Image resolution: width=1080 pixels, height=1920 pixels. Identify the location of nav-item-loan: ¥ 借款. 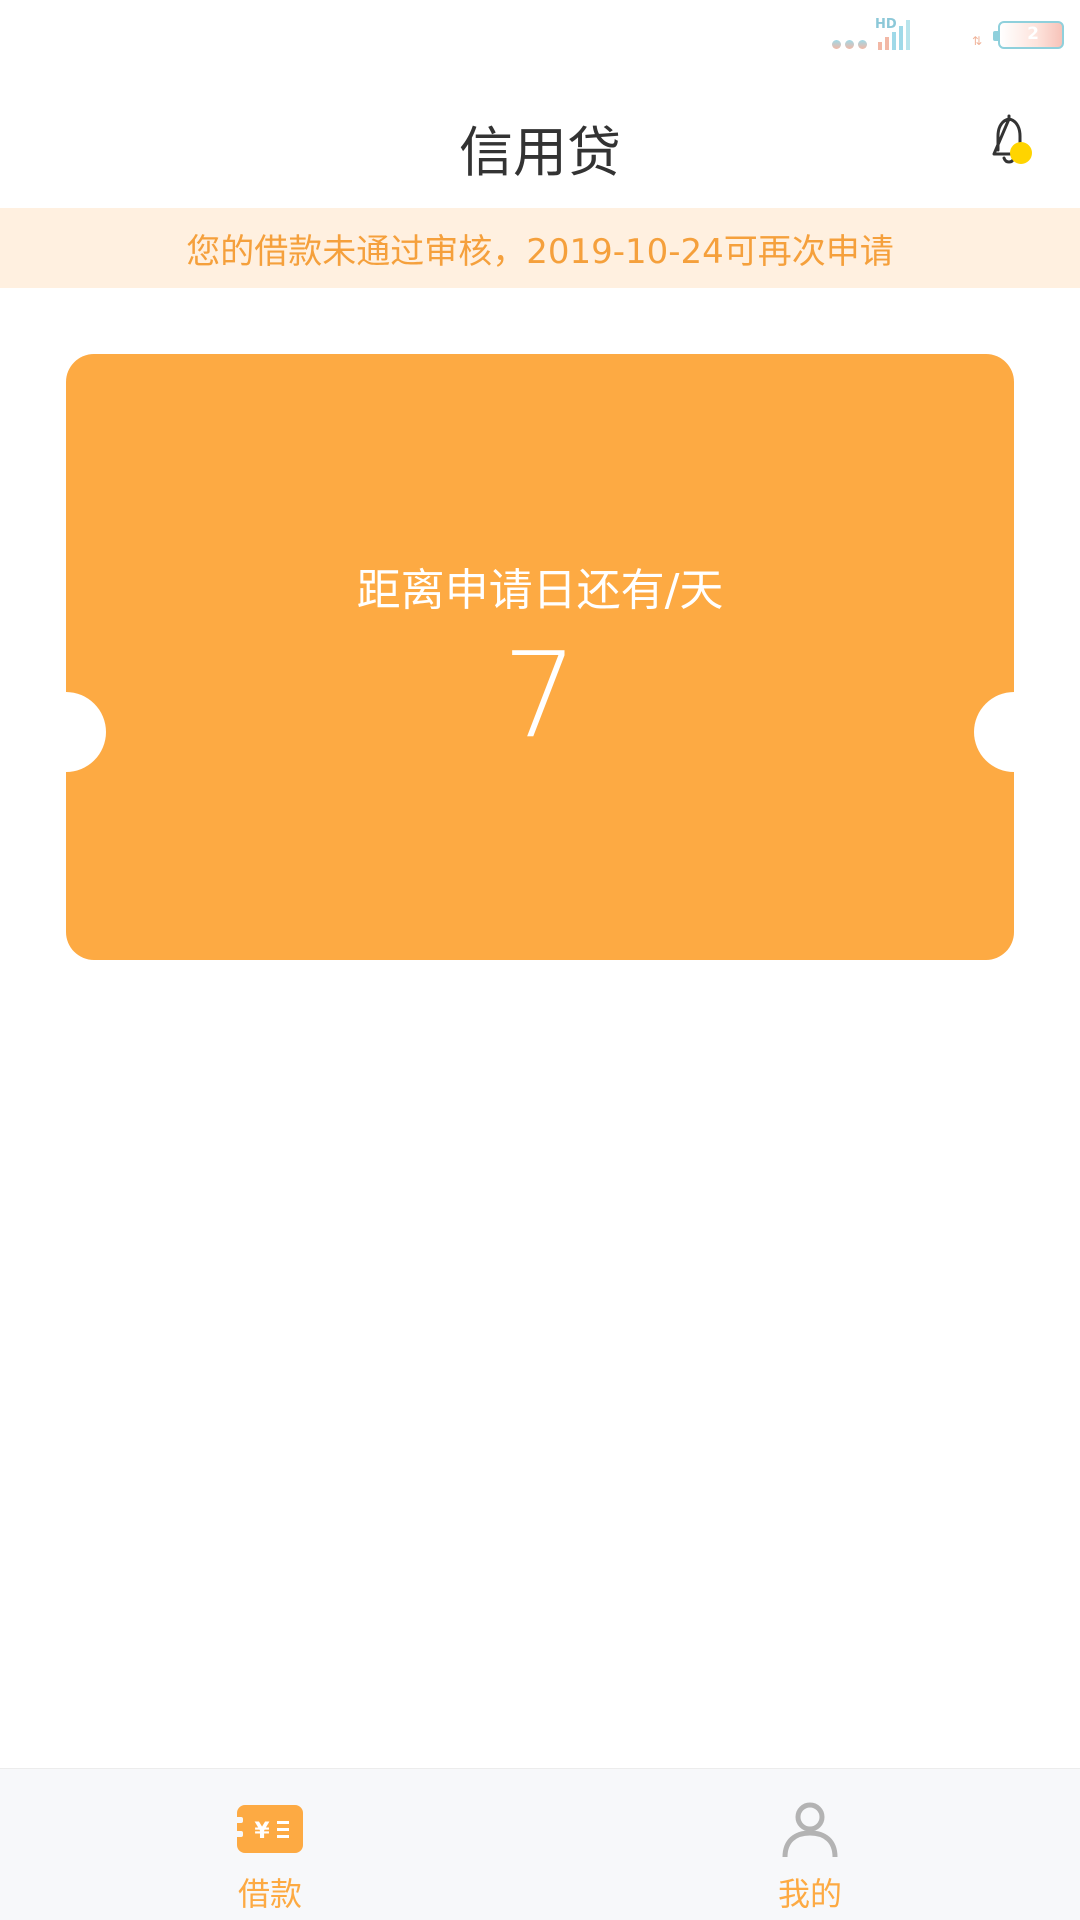
(270, 1844).